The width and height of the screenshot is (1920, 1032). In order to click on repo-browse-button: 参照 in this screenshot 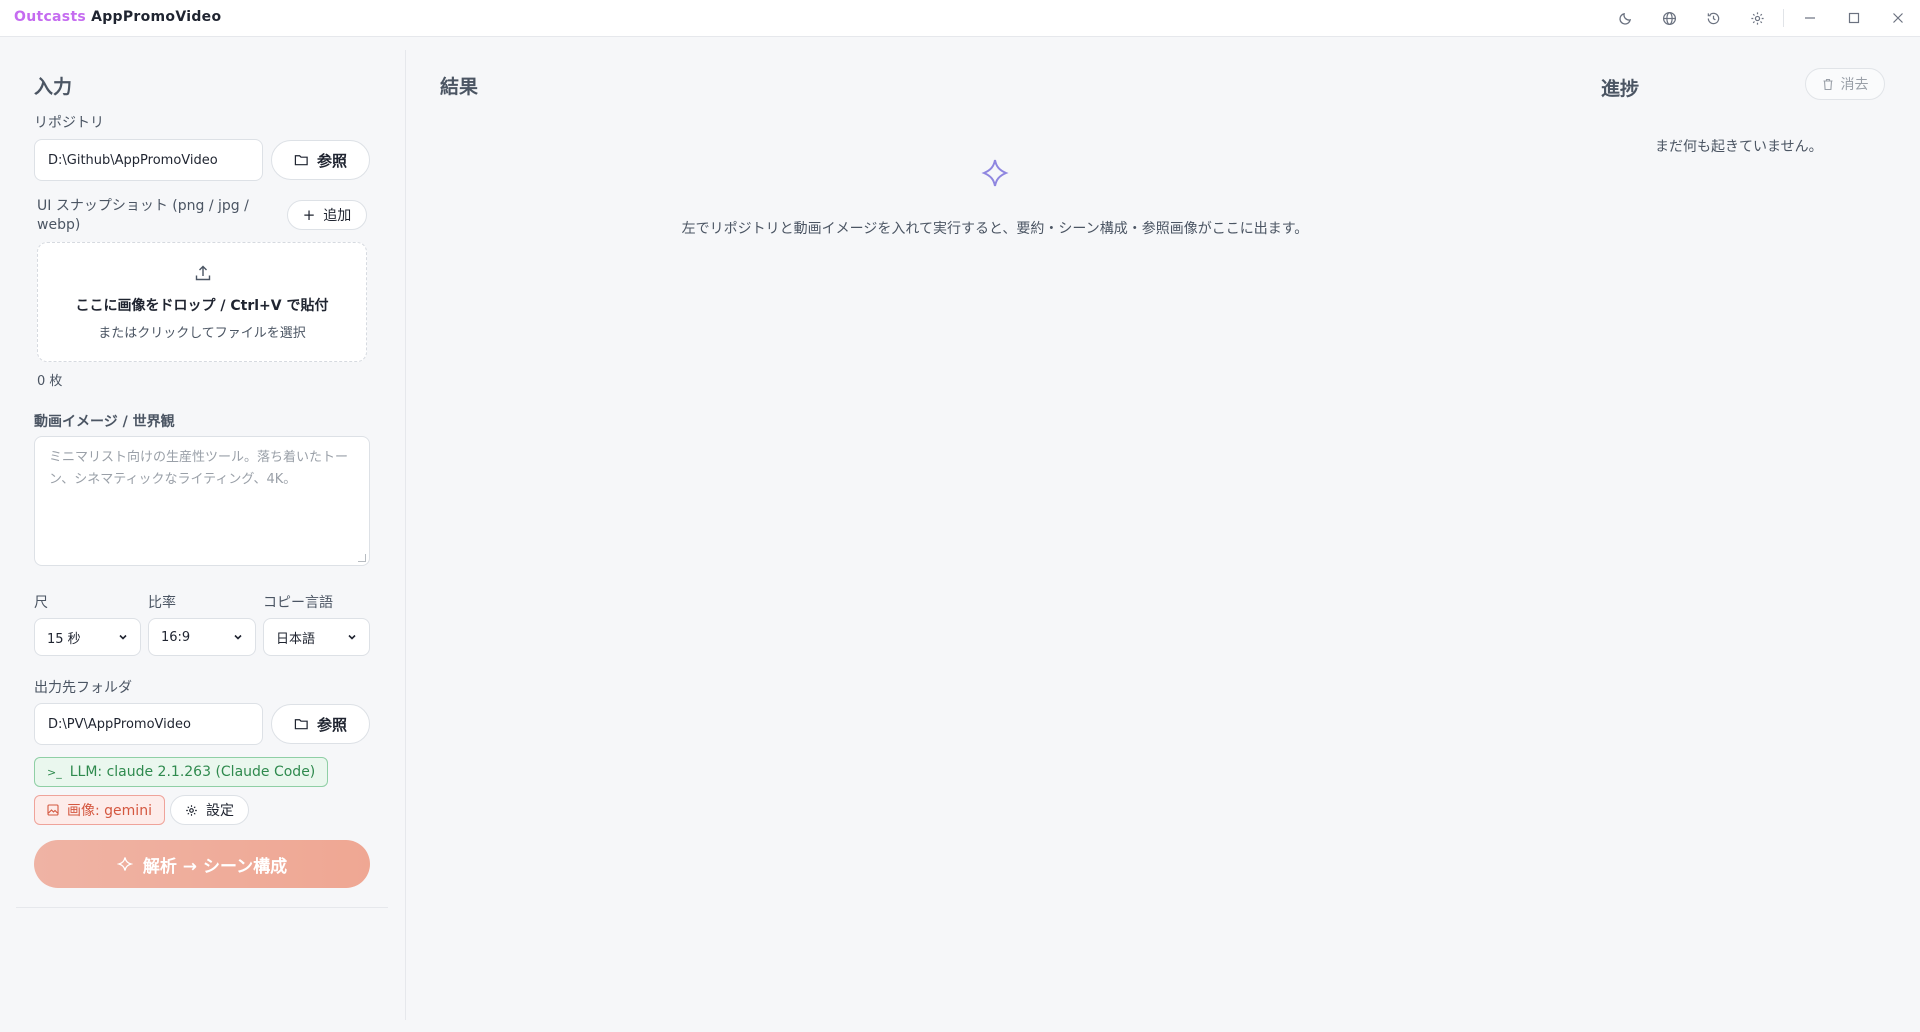, I will do `click(320, 160)`.